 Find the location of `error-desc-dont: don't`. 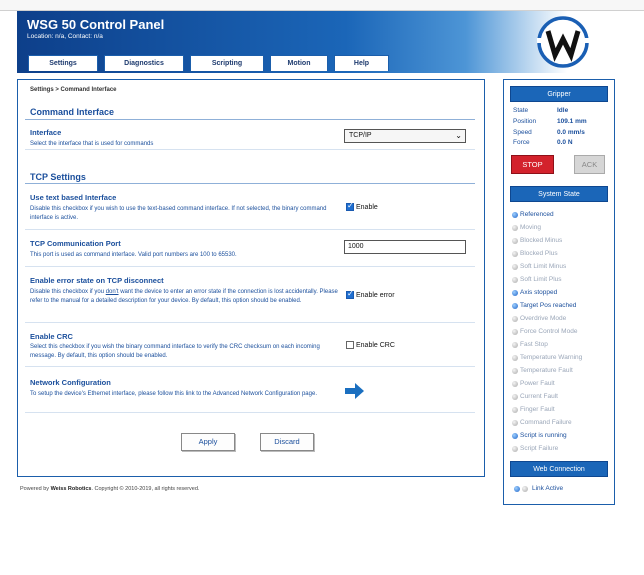

error-desc-dont: don't is located at coordinates (112, 292).